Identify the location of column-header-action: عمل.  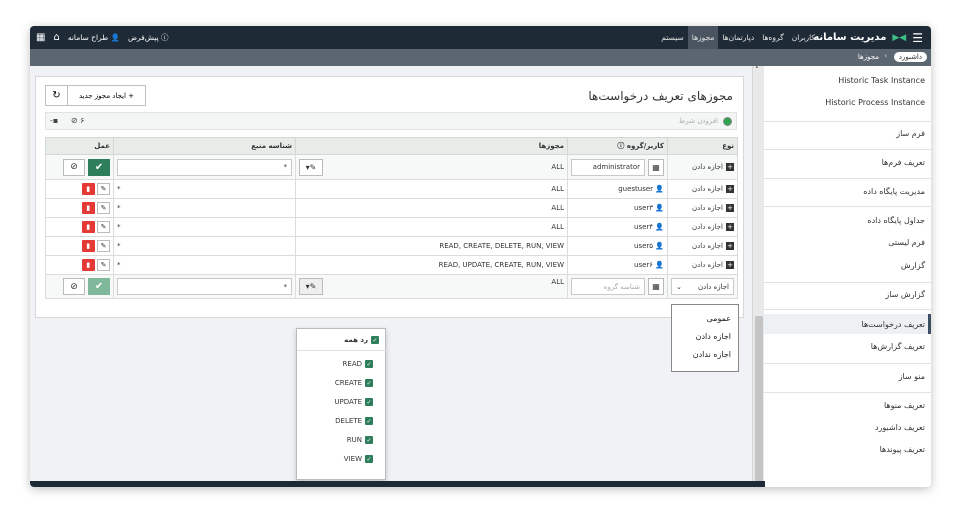
(79, 146).